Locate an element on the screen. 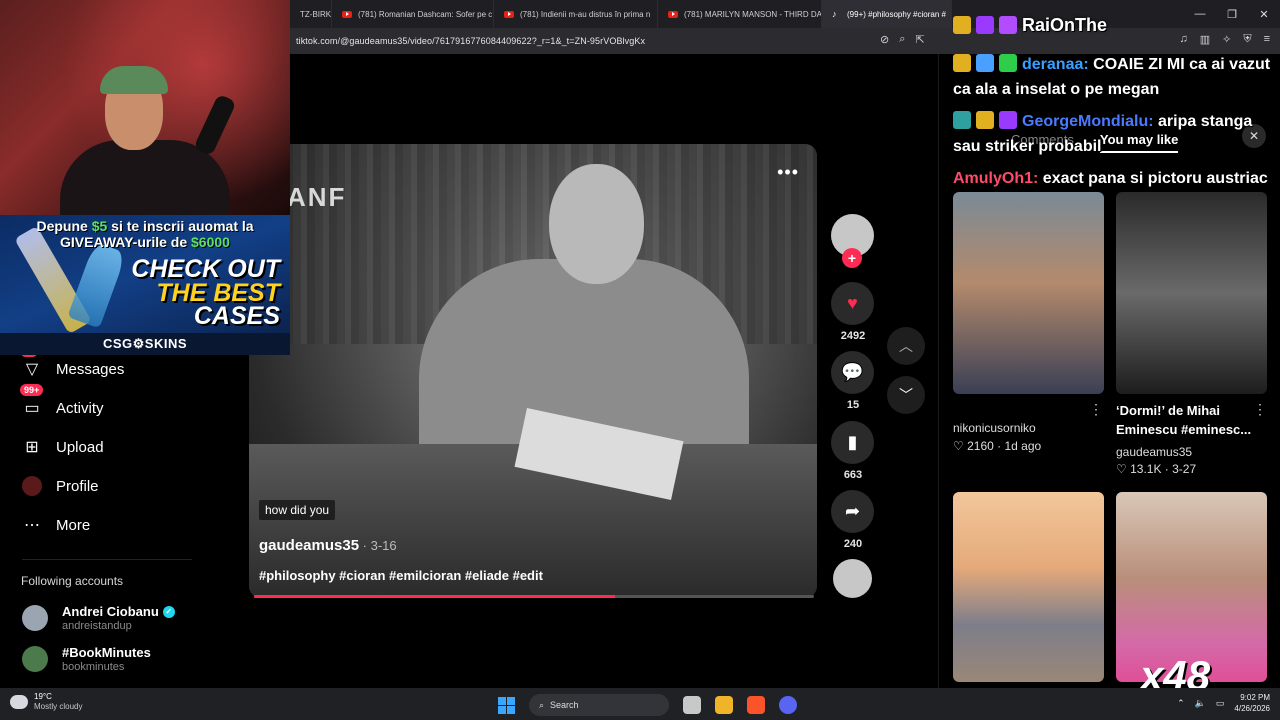 The image size is (1280, 720). taskbar-apps: ⌕ Search is located at coordinates (647, 705).